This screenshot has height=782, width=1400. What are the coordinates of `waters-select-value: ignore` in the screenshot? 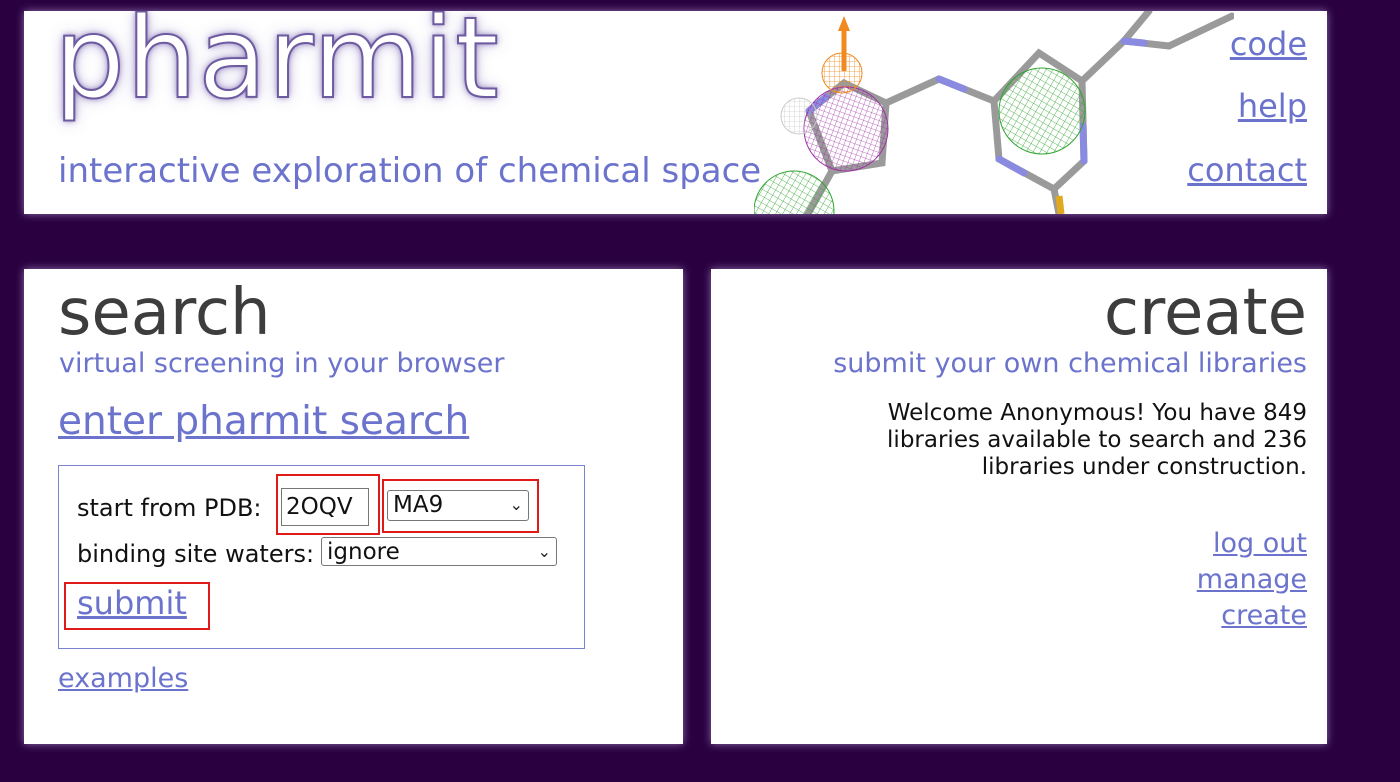 It's located at (363, 552).